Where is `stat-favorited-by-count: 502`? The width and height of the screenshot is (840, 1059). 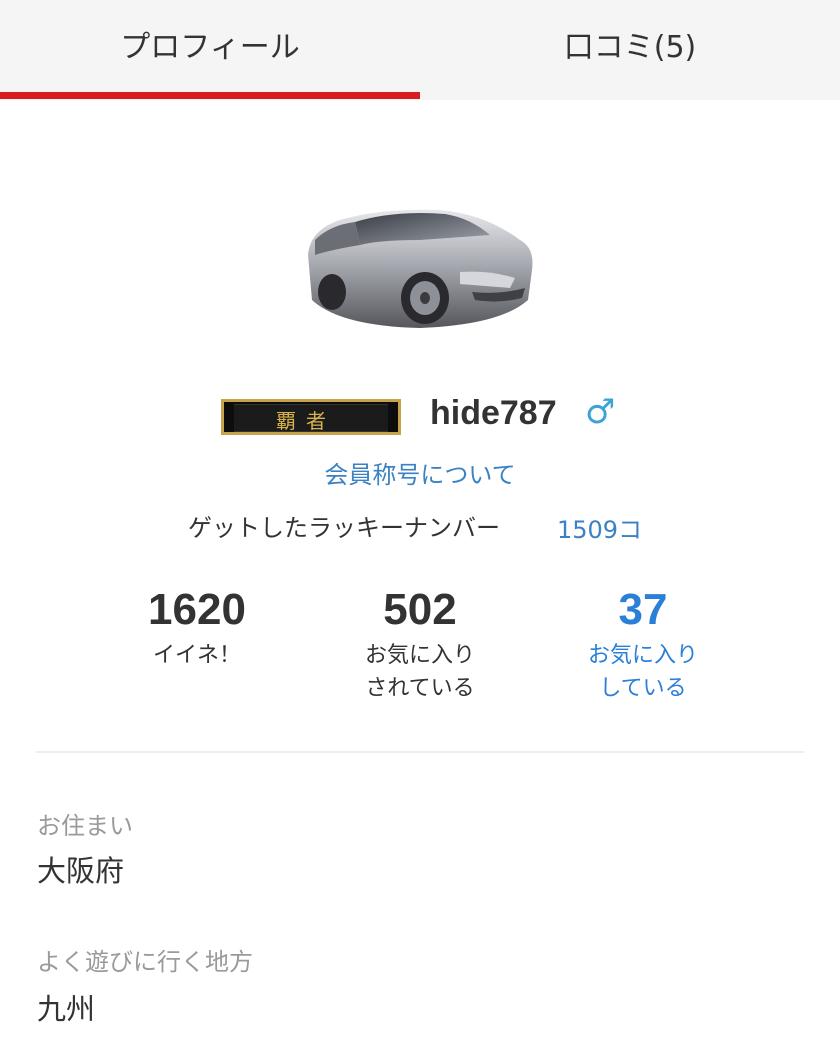
stat-favorited-by-count: 502 is located at coordinates (420, 609).